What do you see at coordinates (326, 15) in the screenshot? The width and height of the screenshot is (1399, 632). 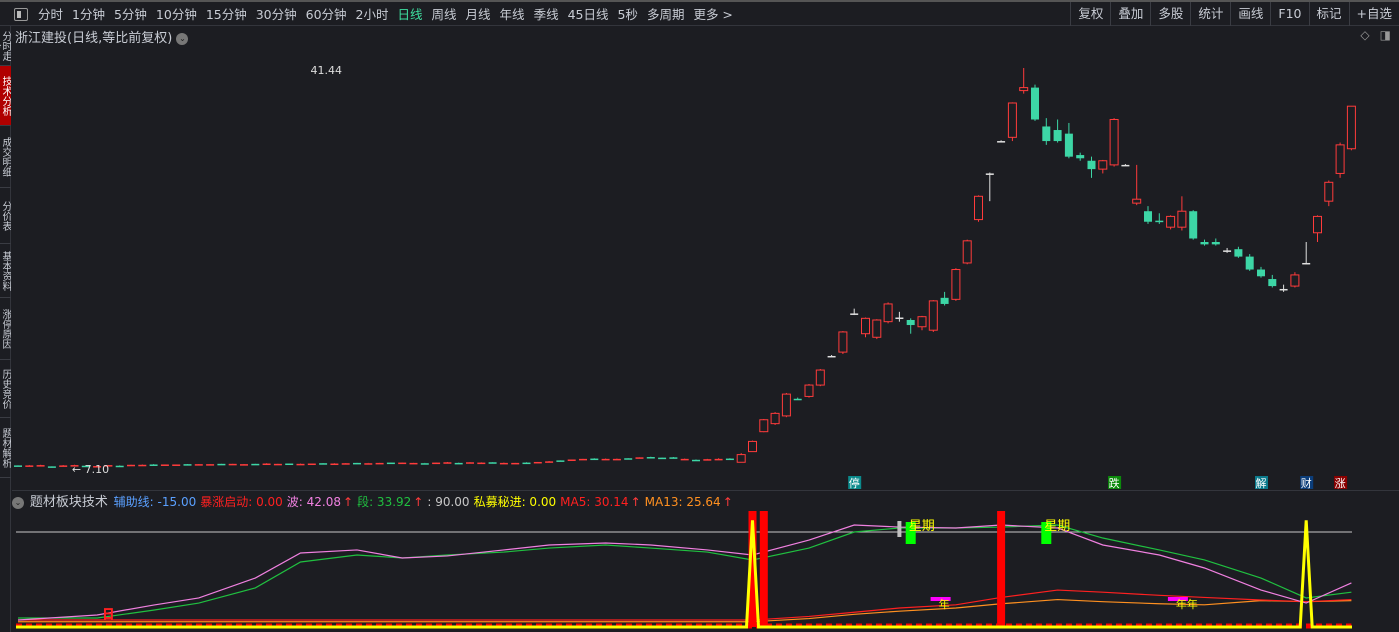 I see `period-6: 60分钟` at bounding box center [326, 15].